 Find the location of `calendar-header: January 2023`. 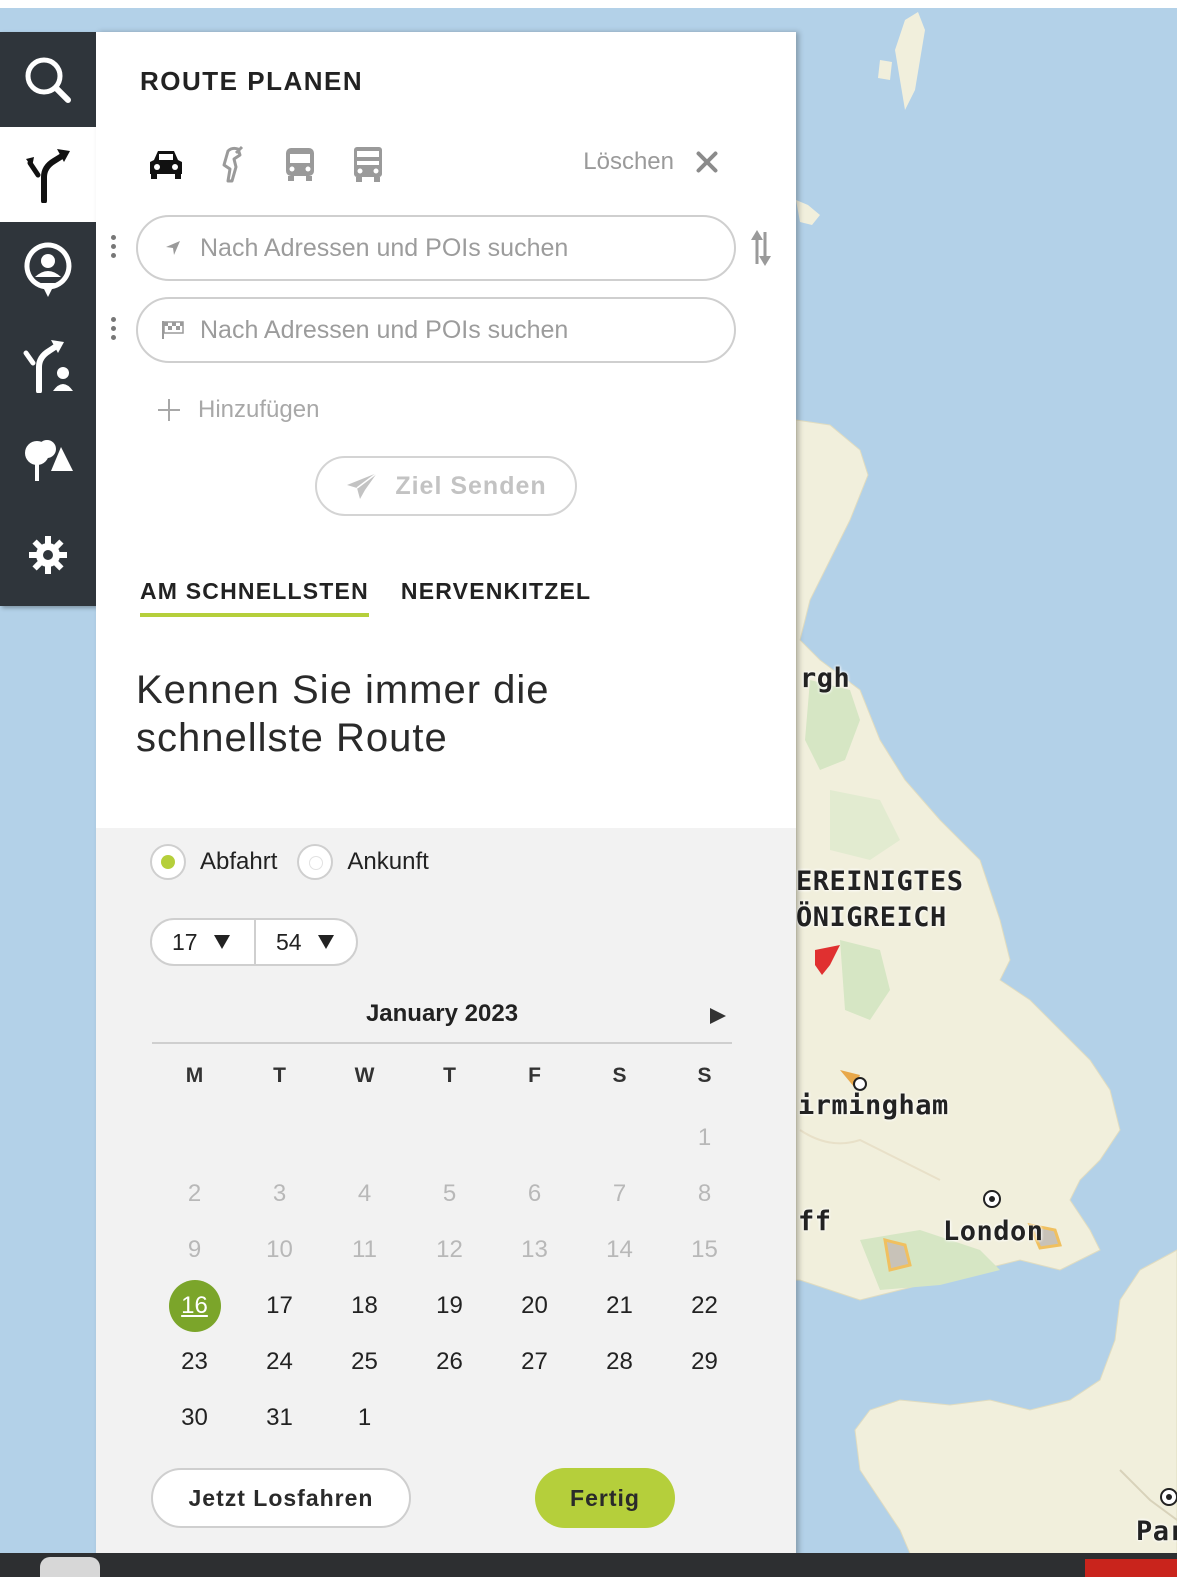

calendar-header: January 2023 is located at coordinates (442, 1020).